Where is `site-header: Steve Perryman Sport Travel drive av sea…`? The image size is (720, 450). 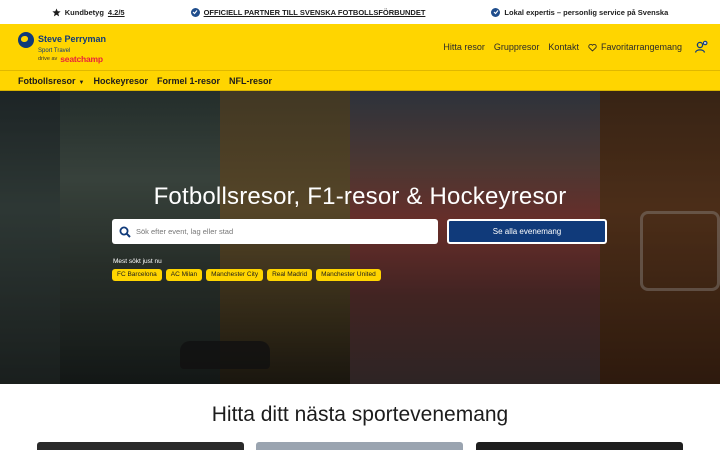 site-header: Steve Perryman Sport Travel drive av sea… is located at coordinates (360, 47).